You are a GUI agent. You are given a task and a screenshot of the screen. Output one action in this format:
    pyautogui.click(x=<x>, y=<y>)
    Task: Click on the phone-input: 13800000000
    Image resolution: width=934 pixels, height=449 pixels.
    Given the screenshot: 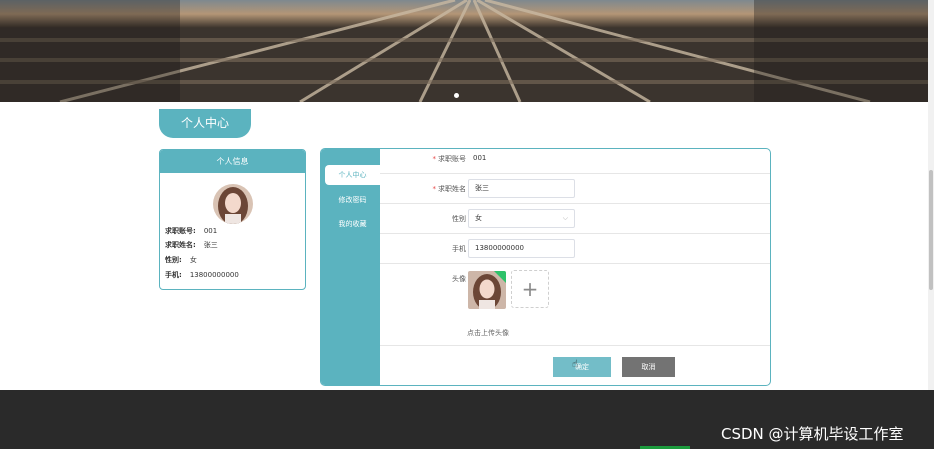 What is the action you would take?
    pyautogui.click(x=521, y=248)
    